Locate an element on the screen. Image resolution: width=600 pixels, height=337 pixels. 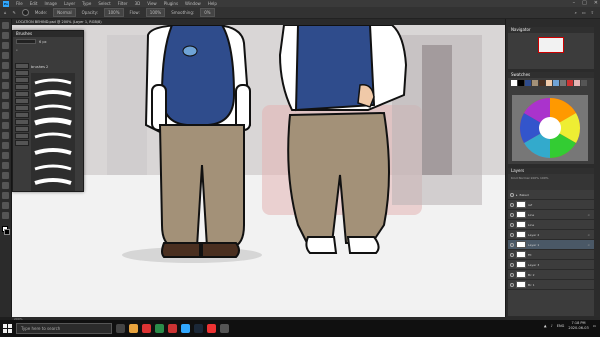
zoom-tool-icon is located at coordinates (5, 215).